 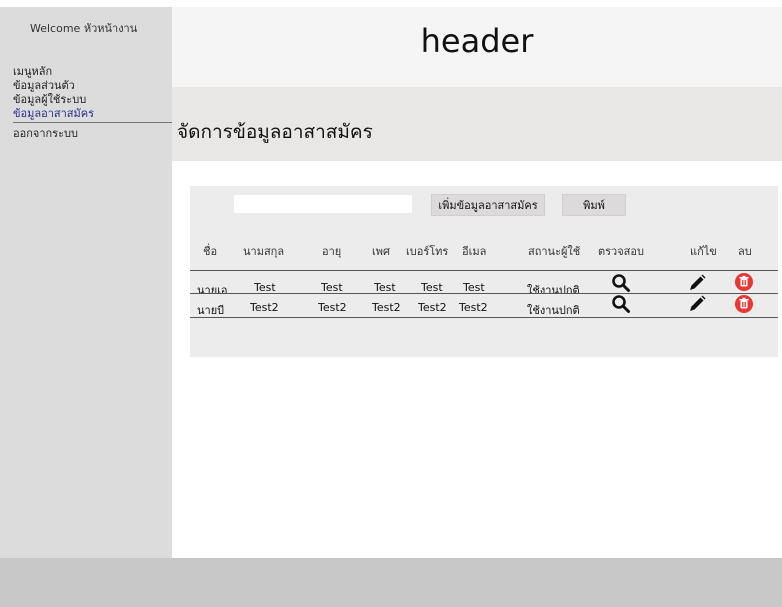 I want to click on column-header-age: อายุ, so click(x=332, y=251).